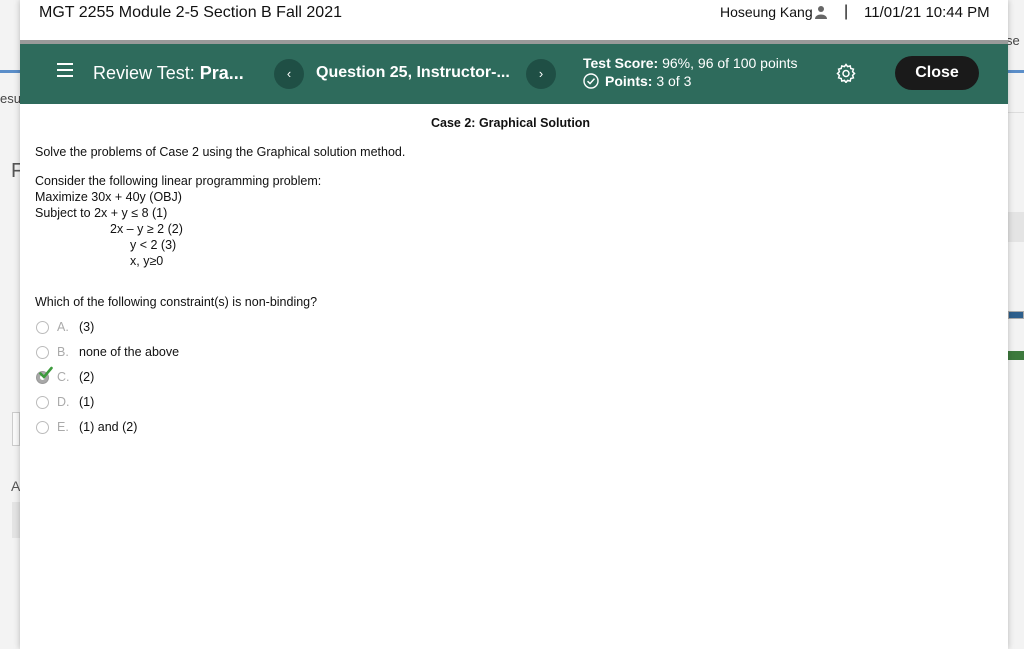  What do you see at coordinates (541, 74) in the screenshot?
I see `next-question-button: ›` at bounding box center [541, 74].